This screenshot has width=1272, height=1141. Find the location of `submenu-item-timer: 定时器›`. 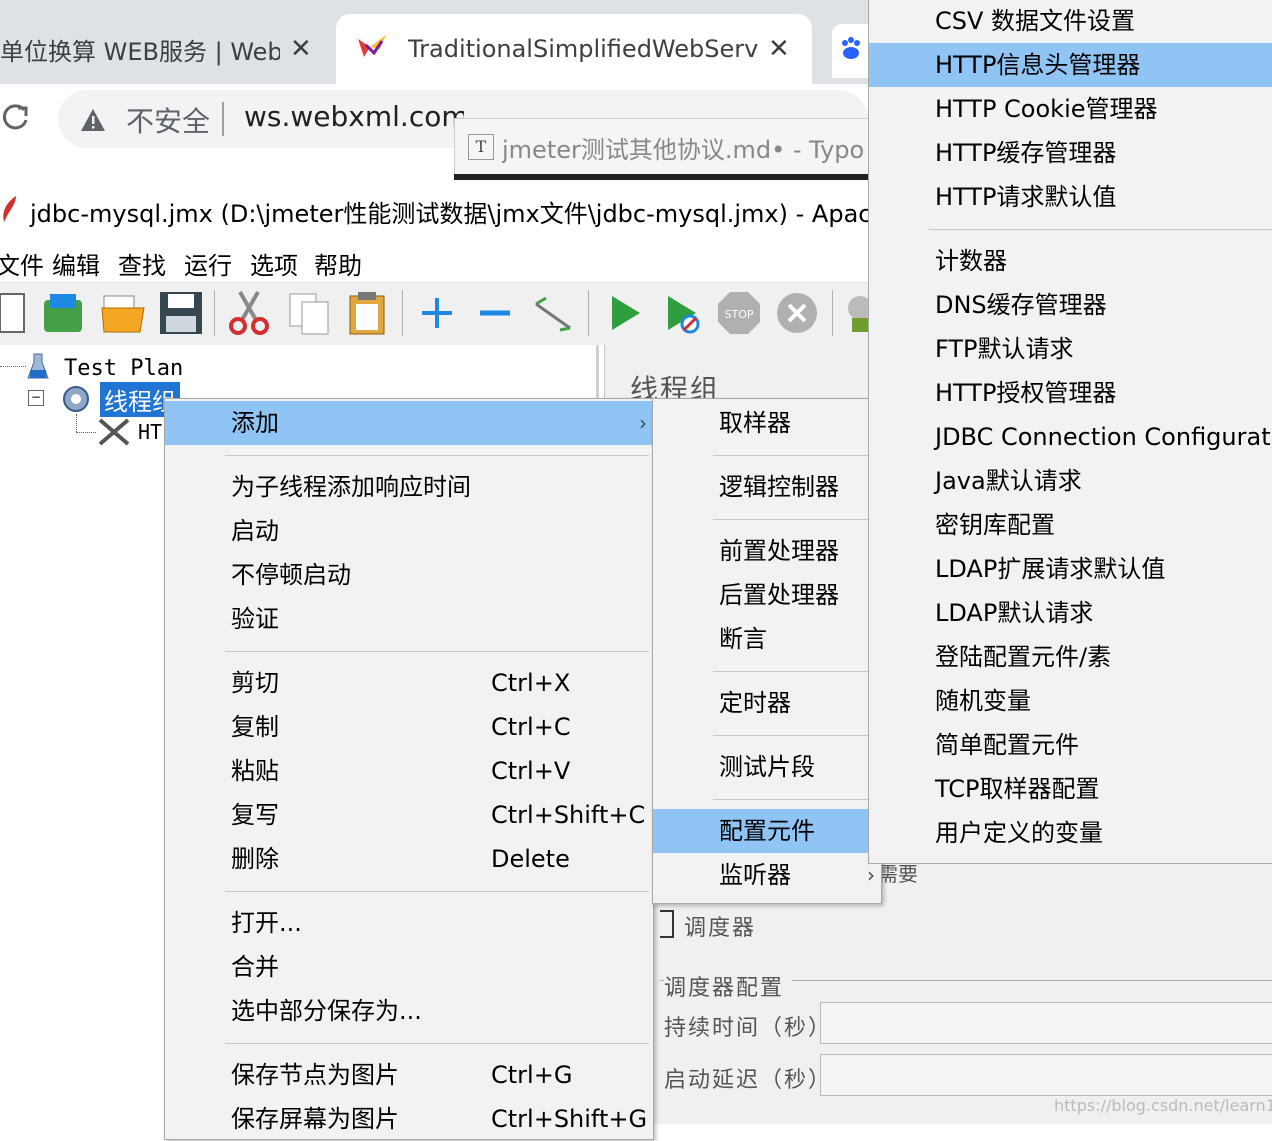

submenu-item-timer: 定时器› is located at coordinates (767, 703).